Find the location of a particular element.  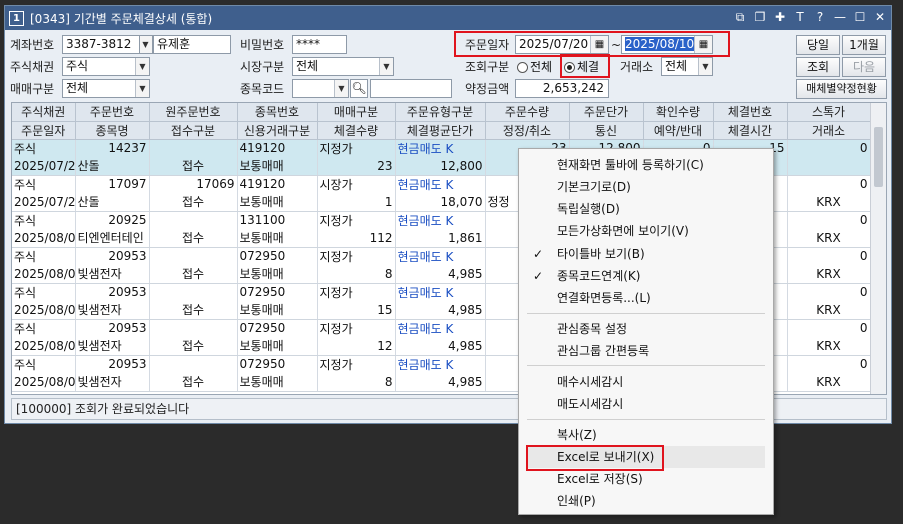

date-to-value: 2025/08/10 is located at coordinates (660, 44).